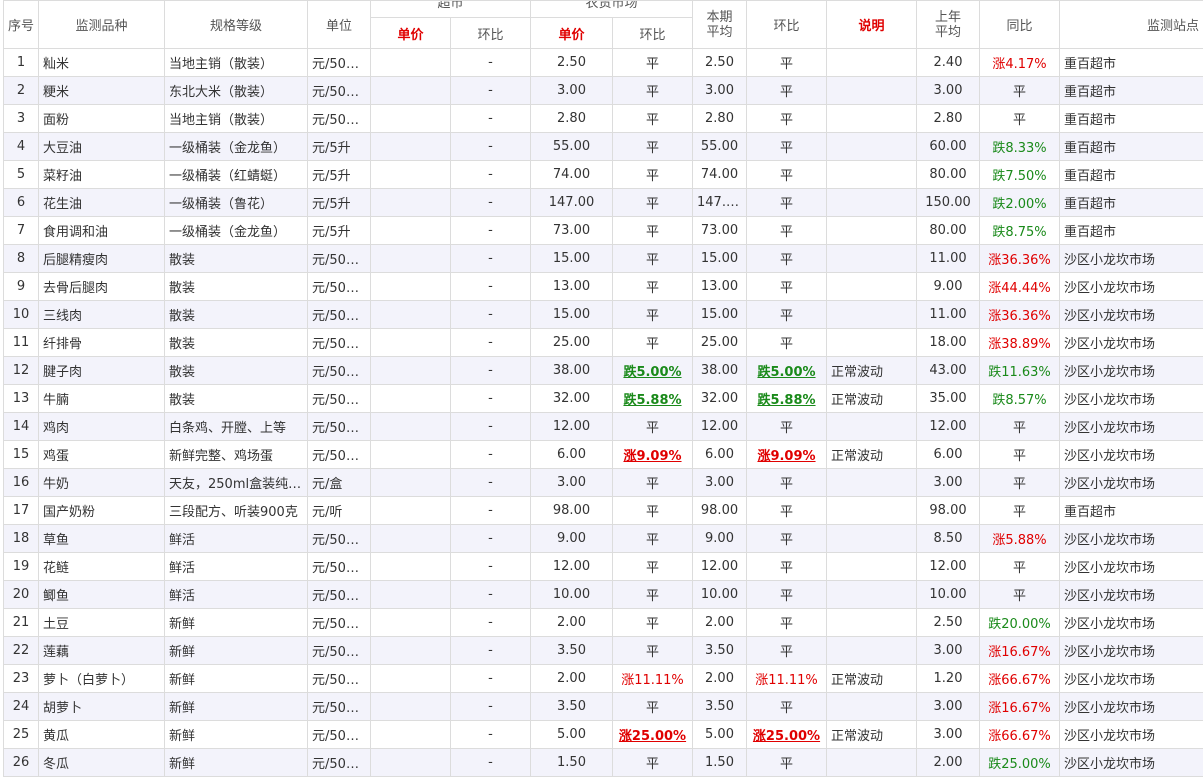 The height and width of the screenshot is (777, 1203). Describe the element at coordinates (1020, 595) in the screenshot. I see `row-yoy: 平` at that location.